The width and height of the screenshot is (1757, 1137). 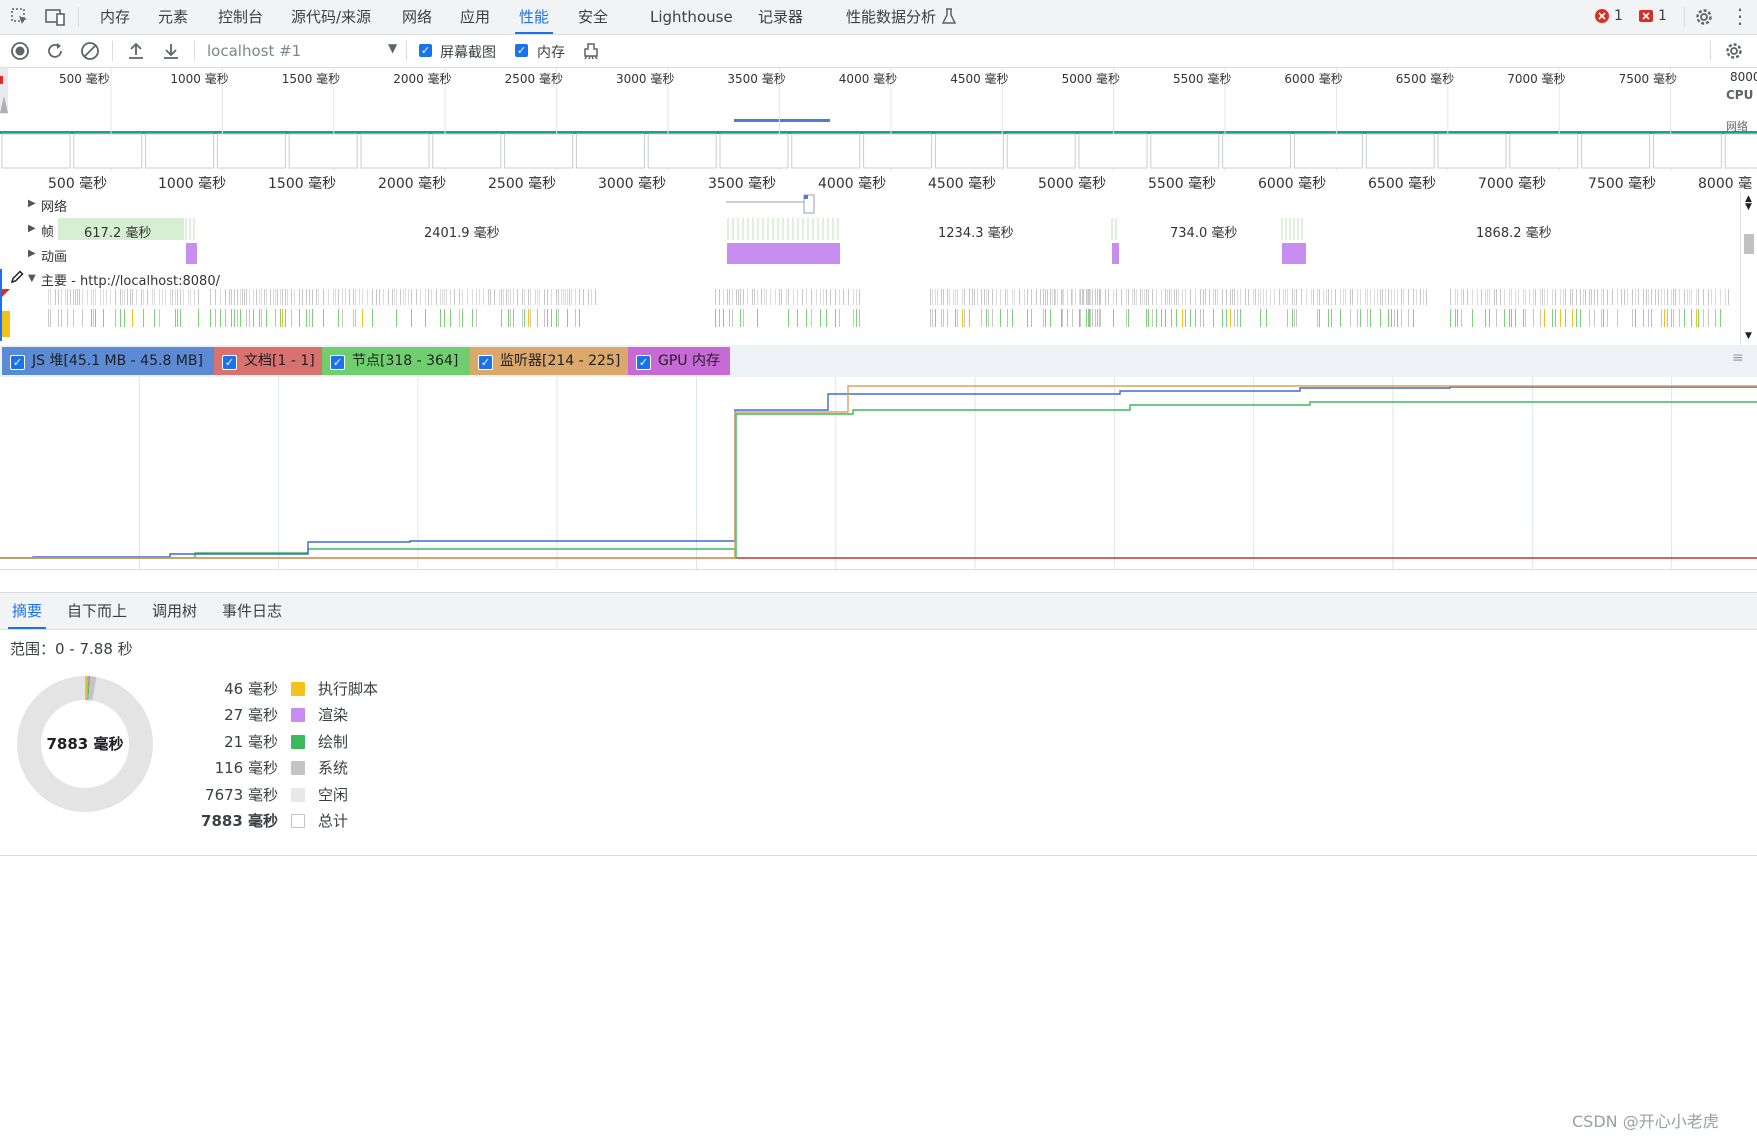 I want to click on memory-checkbox: ✓, so click(x=521, y=50).